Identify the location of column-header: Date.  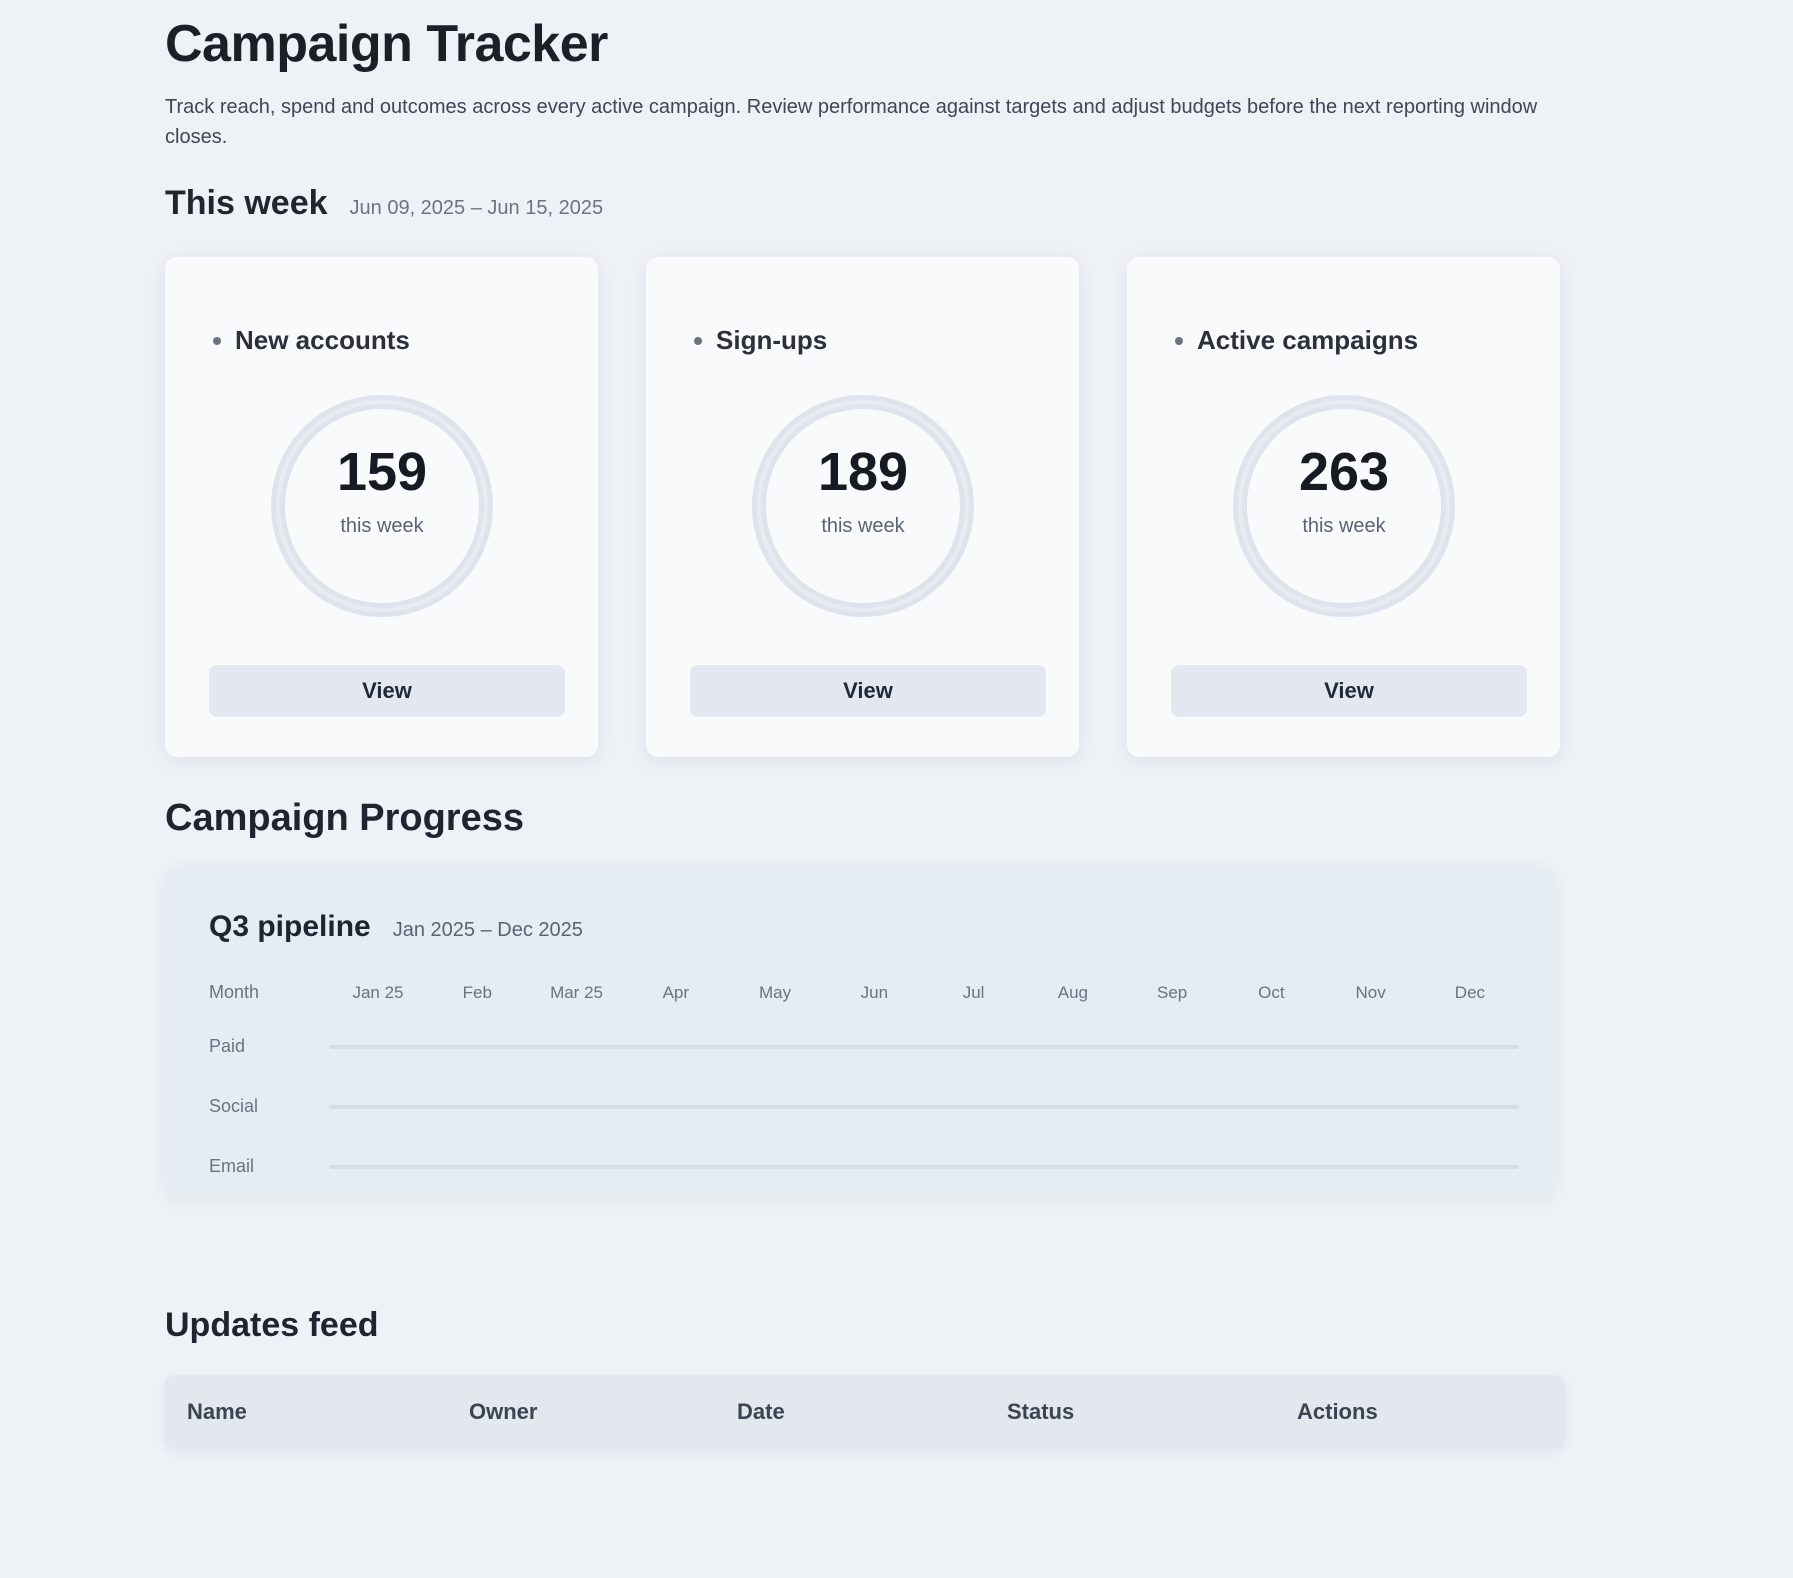
(872, 1412).